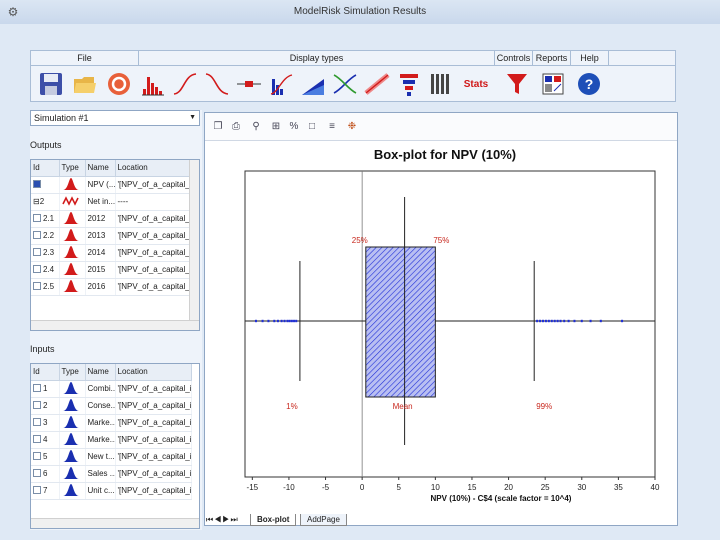 This screenshot has height=540, width=720. I want to click on sheet-tab-add-page: AddPage, so click(323, 520).